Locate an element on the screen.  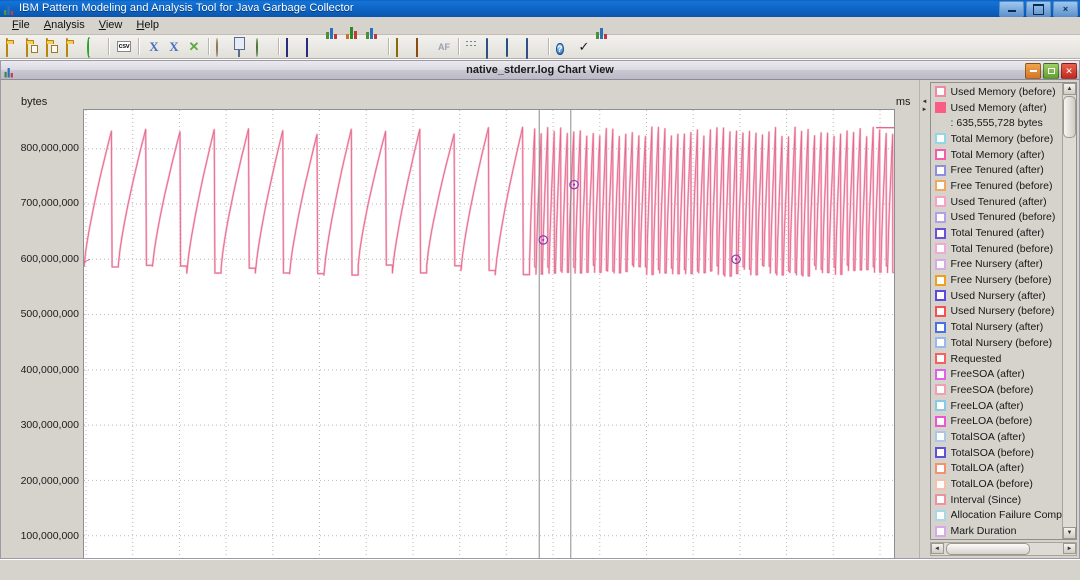
splitter-collapse-left-icon: ◄ is located at coordinates (925, 102).